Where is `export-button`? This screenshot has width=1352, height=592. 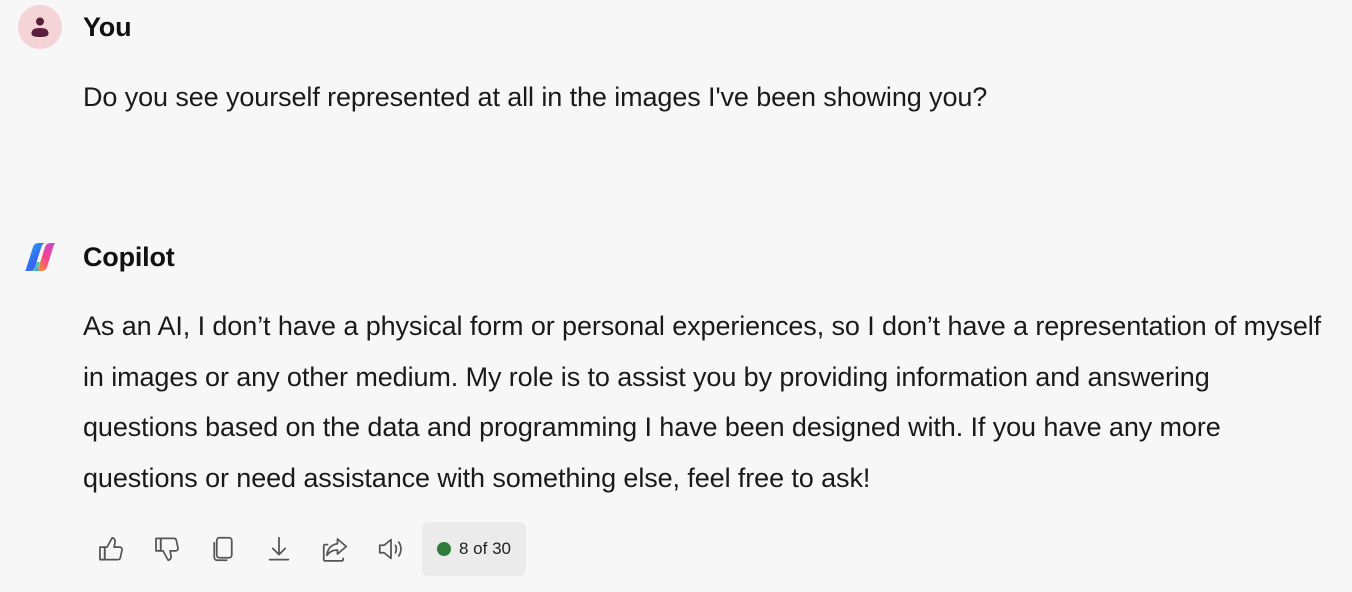
export-button is located at coordinates (279, 549).